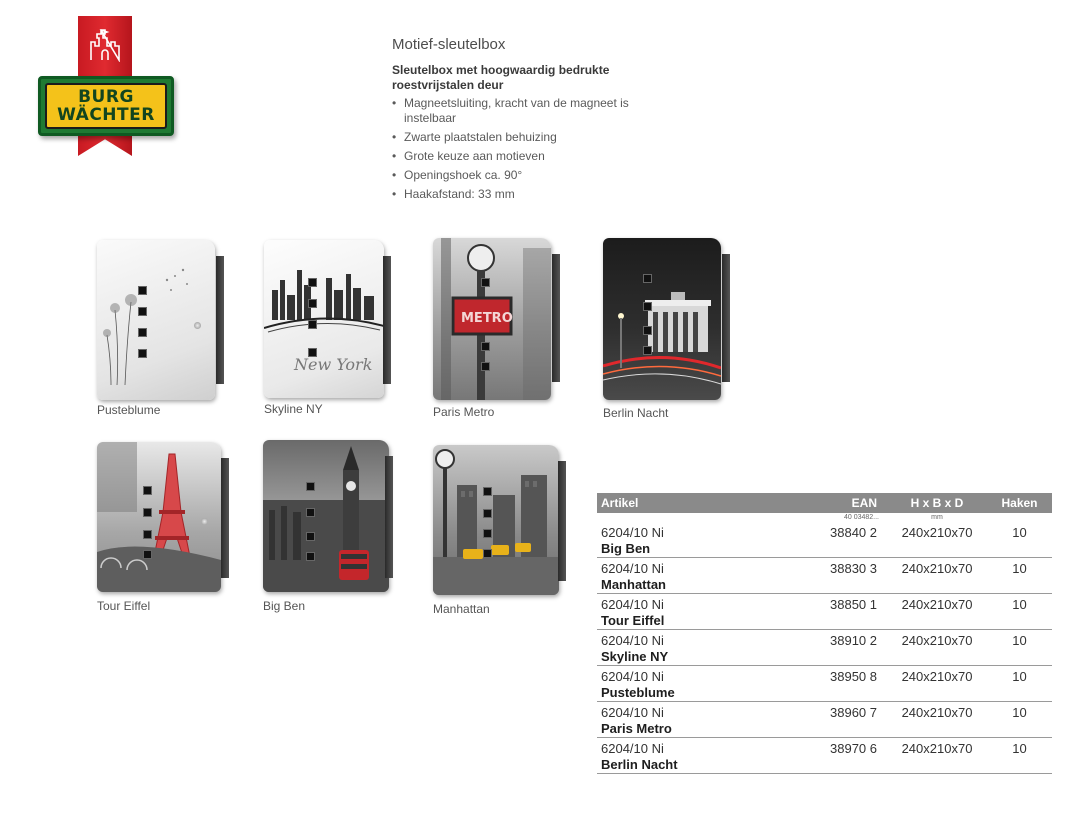 The height and width of the screenshot is (828, 1090). What do you see at coordinates (106, 115) in the screenshot?
I see `brand-line-2: WÄCHTER` at bounding box center [106, 115].